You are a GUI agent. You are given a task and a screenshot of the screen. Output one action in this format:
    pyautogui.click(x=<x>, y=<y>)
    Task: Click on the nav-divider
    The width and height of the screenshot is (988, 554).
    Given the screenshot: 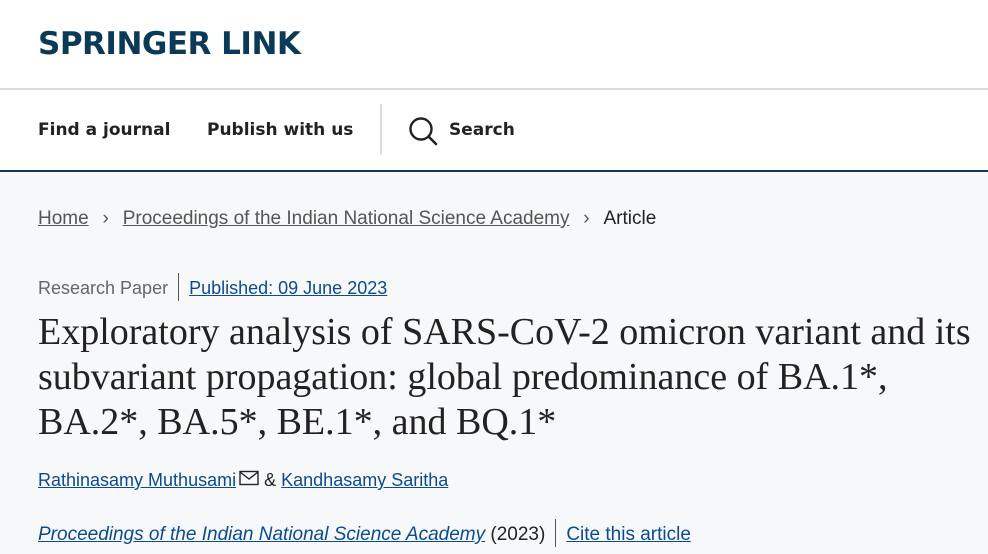 What is the action you would take?
    pyautogui.click(x=381, y=129)
    